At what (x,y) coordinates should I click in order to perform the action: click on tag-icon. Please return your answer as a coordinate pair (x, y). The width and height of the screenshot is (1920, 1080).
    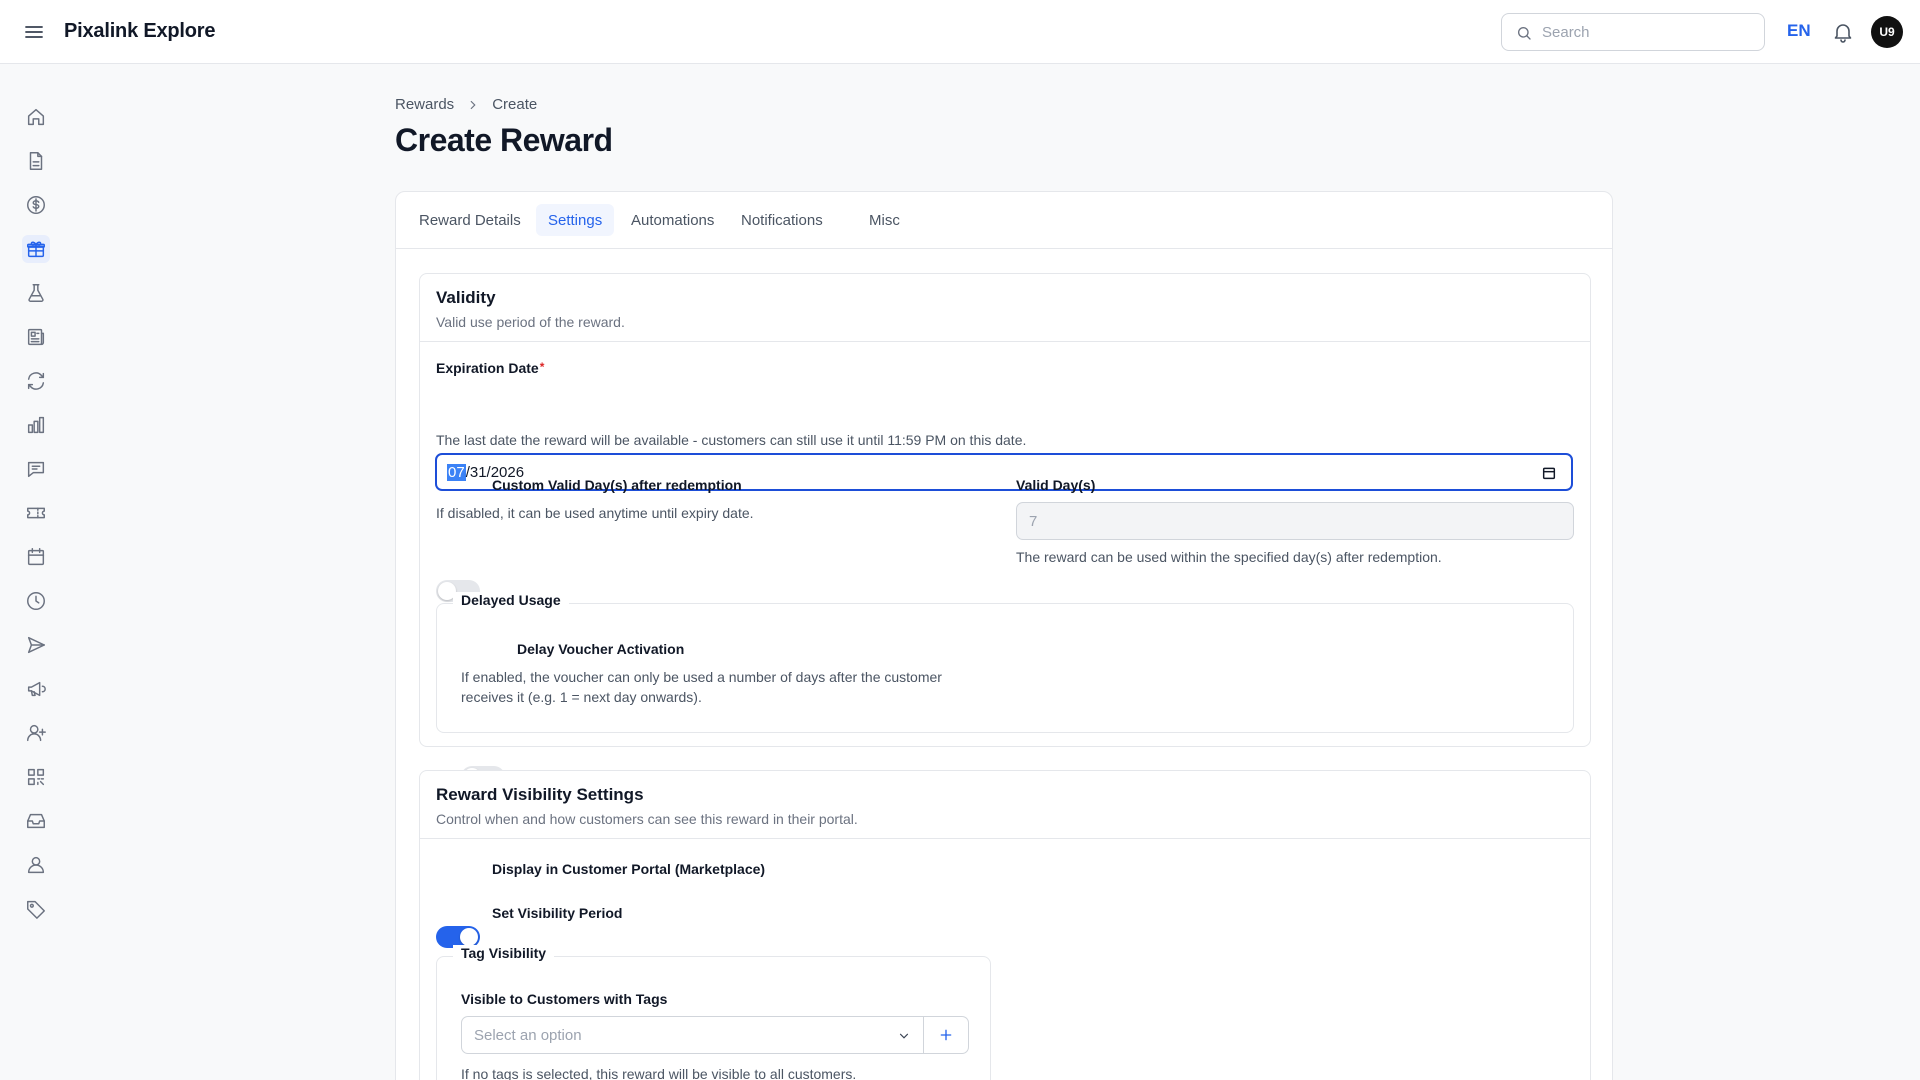
    Looking at the image, I should click on (36, 909).